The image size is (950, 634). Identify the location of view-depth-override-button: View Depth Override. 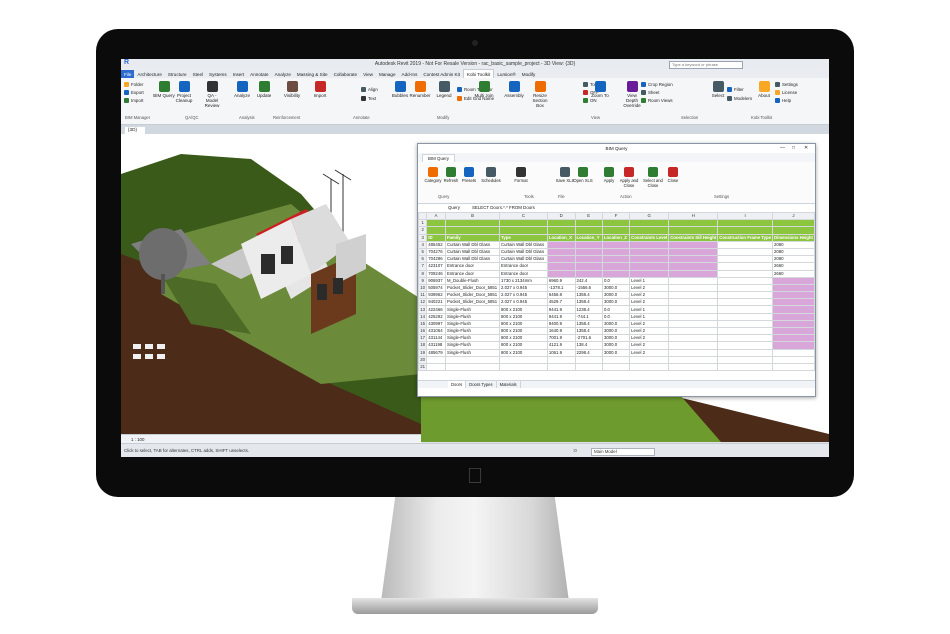
(632, 94).